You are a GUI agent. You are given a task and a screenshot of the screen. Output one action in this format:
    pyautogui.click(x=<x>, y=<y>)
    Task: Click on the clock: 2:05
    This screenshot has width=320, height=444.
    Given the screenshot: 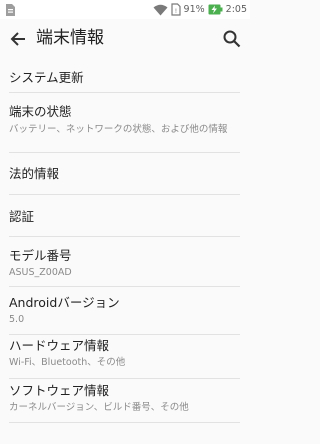 What is the action you would take?
    pyautogui.click(x=236, y=9)
    